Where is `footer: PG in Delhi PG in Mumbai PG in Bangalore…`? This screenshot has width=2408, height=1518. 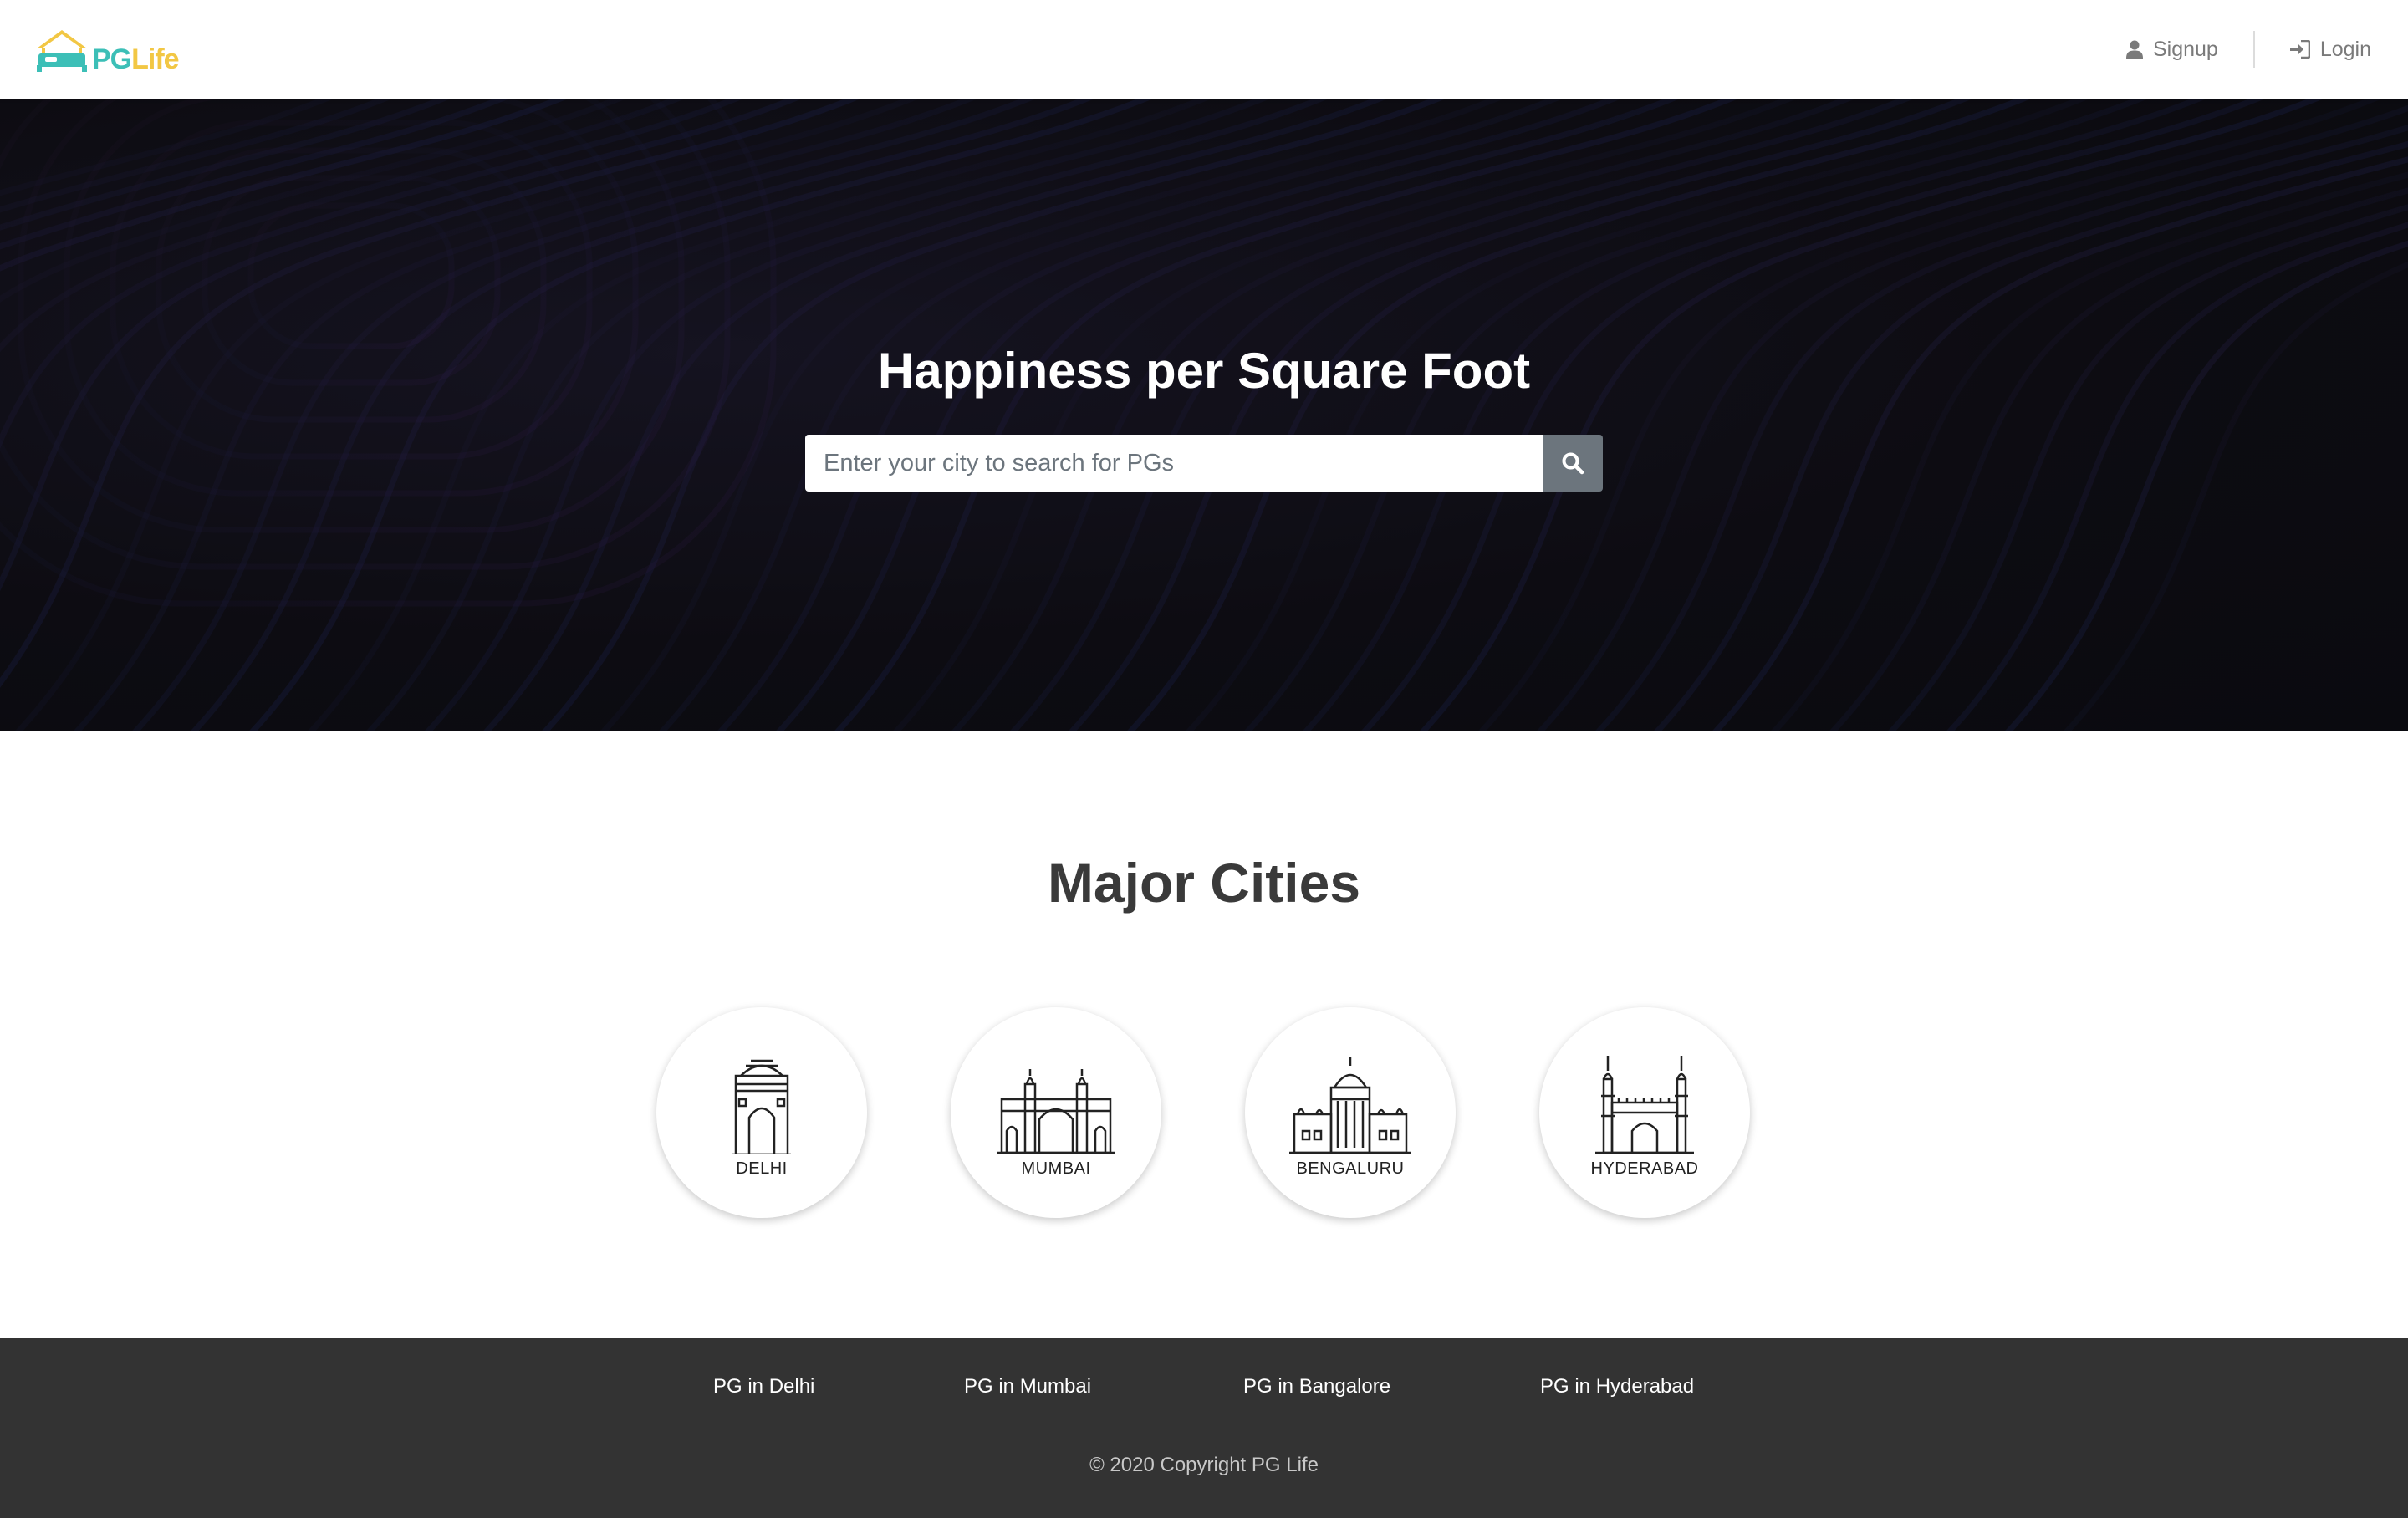 footer: PG in Delhi PG in Mumbai PG in Bangalore… is located at coordinates (1204, 1428).